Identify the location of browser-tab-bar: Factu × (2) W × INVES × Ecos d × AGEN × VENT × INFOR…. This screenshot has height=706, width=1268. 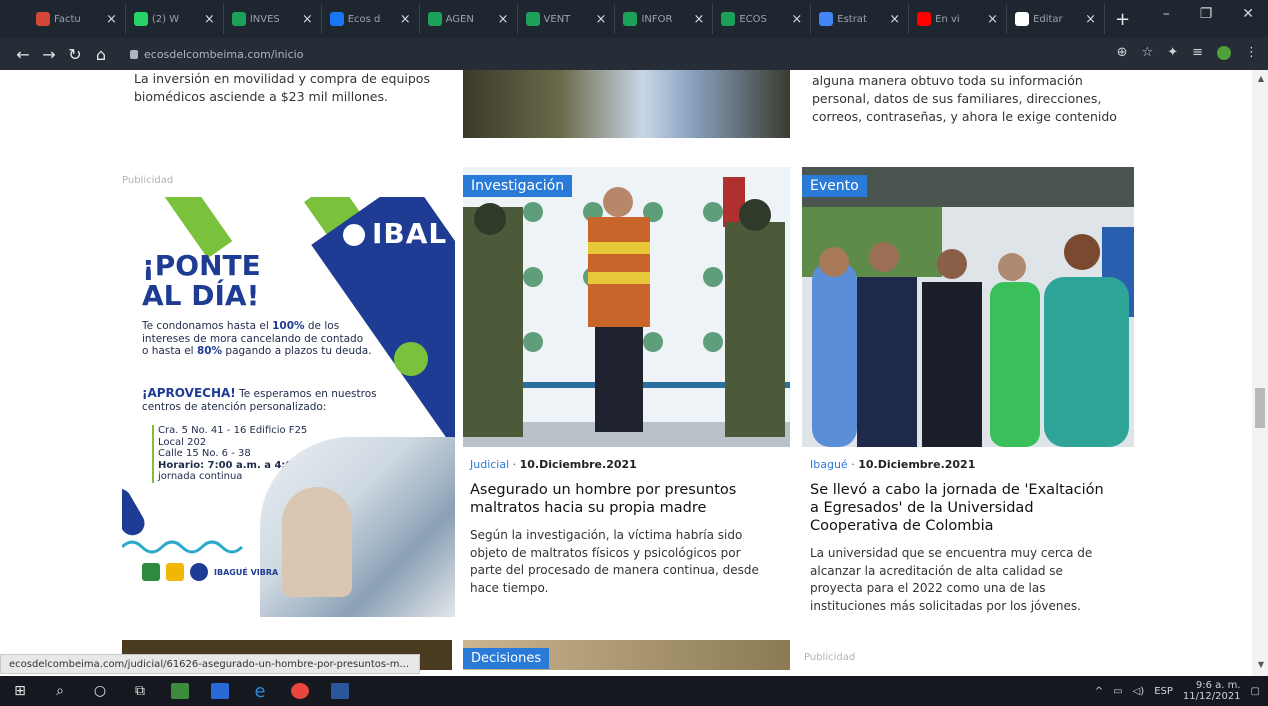
(634, 19).